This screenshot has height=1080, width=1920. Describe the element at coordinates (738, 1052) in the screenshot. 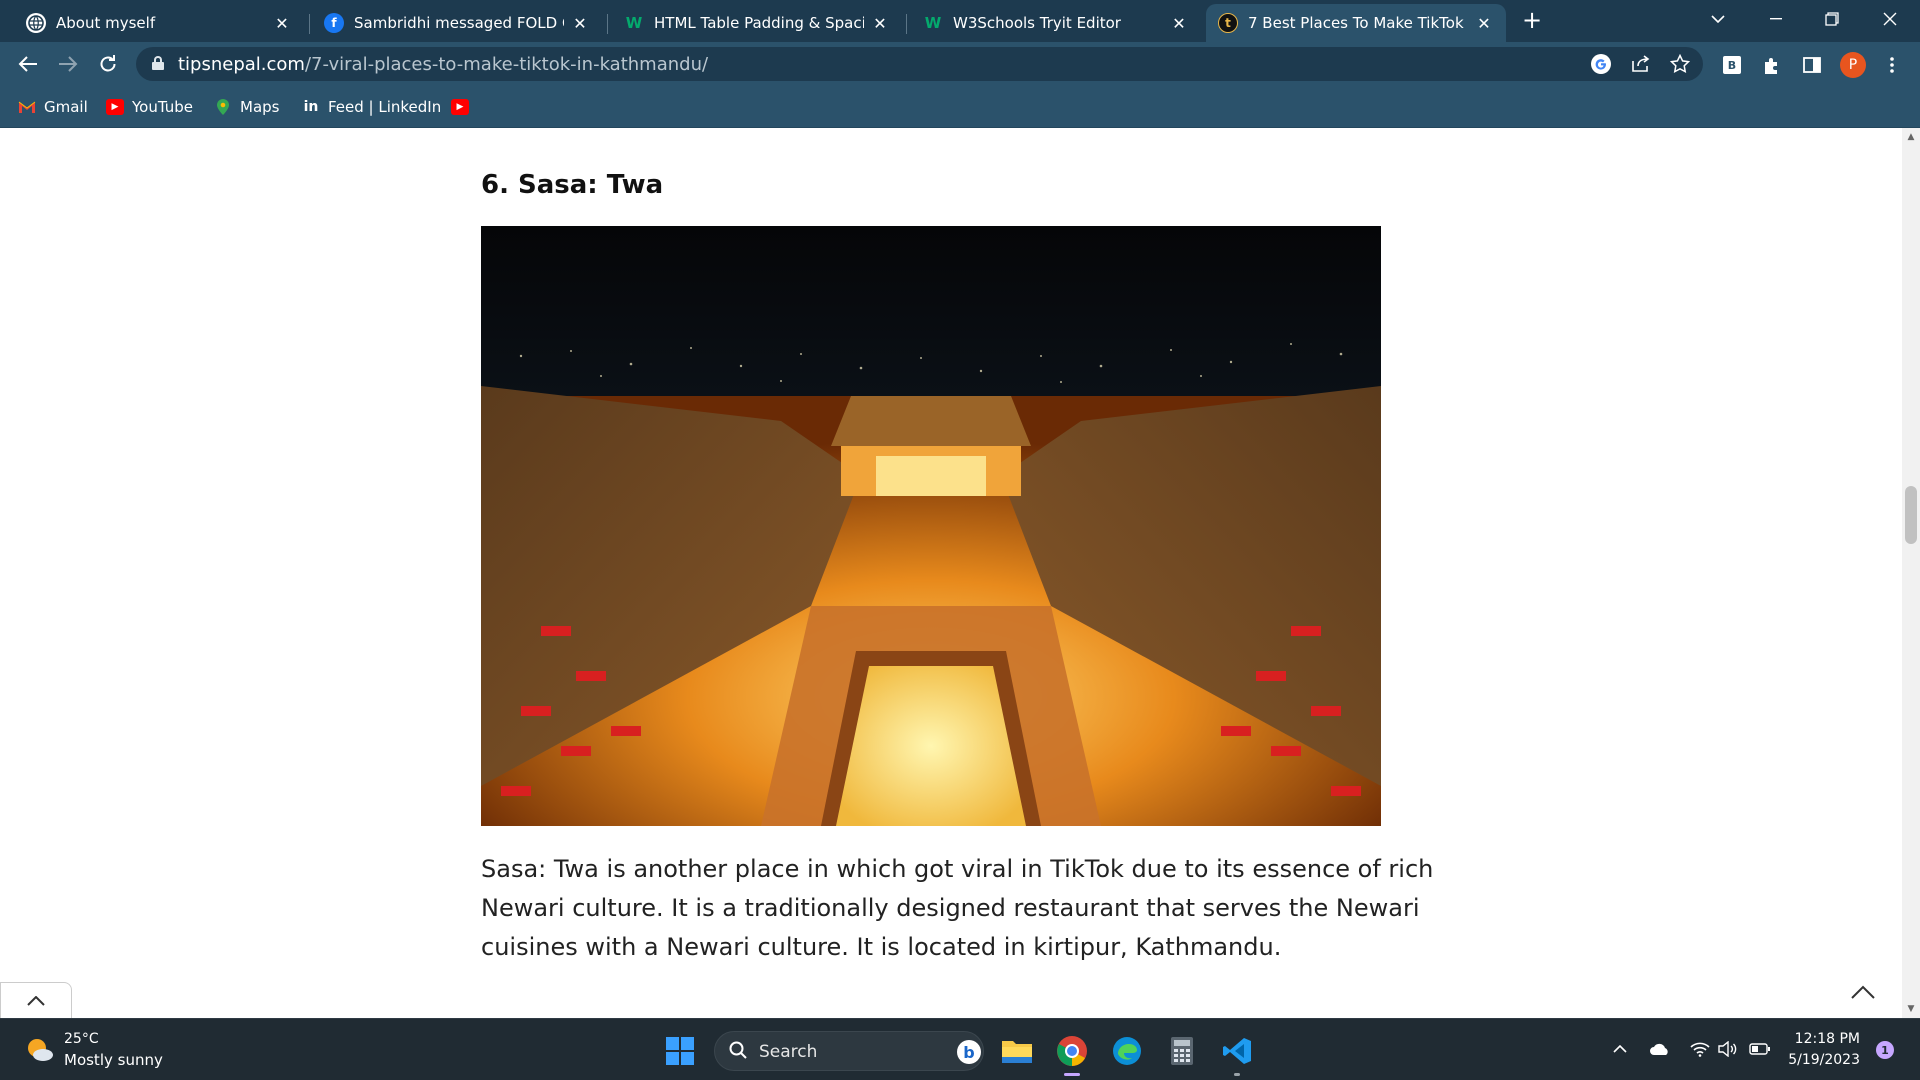

I see `search-icon` at that location.